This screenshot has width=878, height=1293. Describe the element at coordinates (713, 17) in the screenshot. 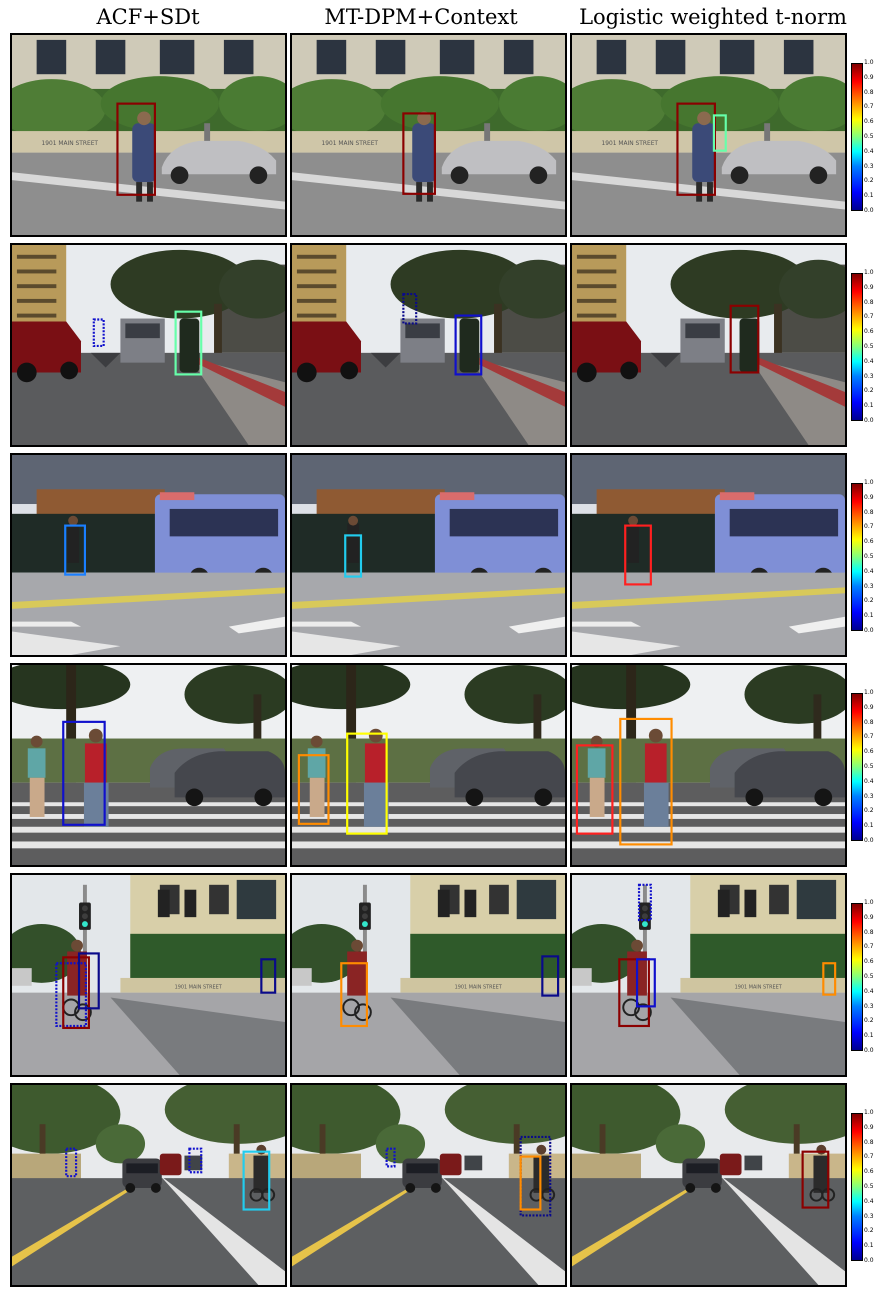

I see `column-header: Logistic weighted t-norm` at that location.